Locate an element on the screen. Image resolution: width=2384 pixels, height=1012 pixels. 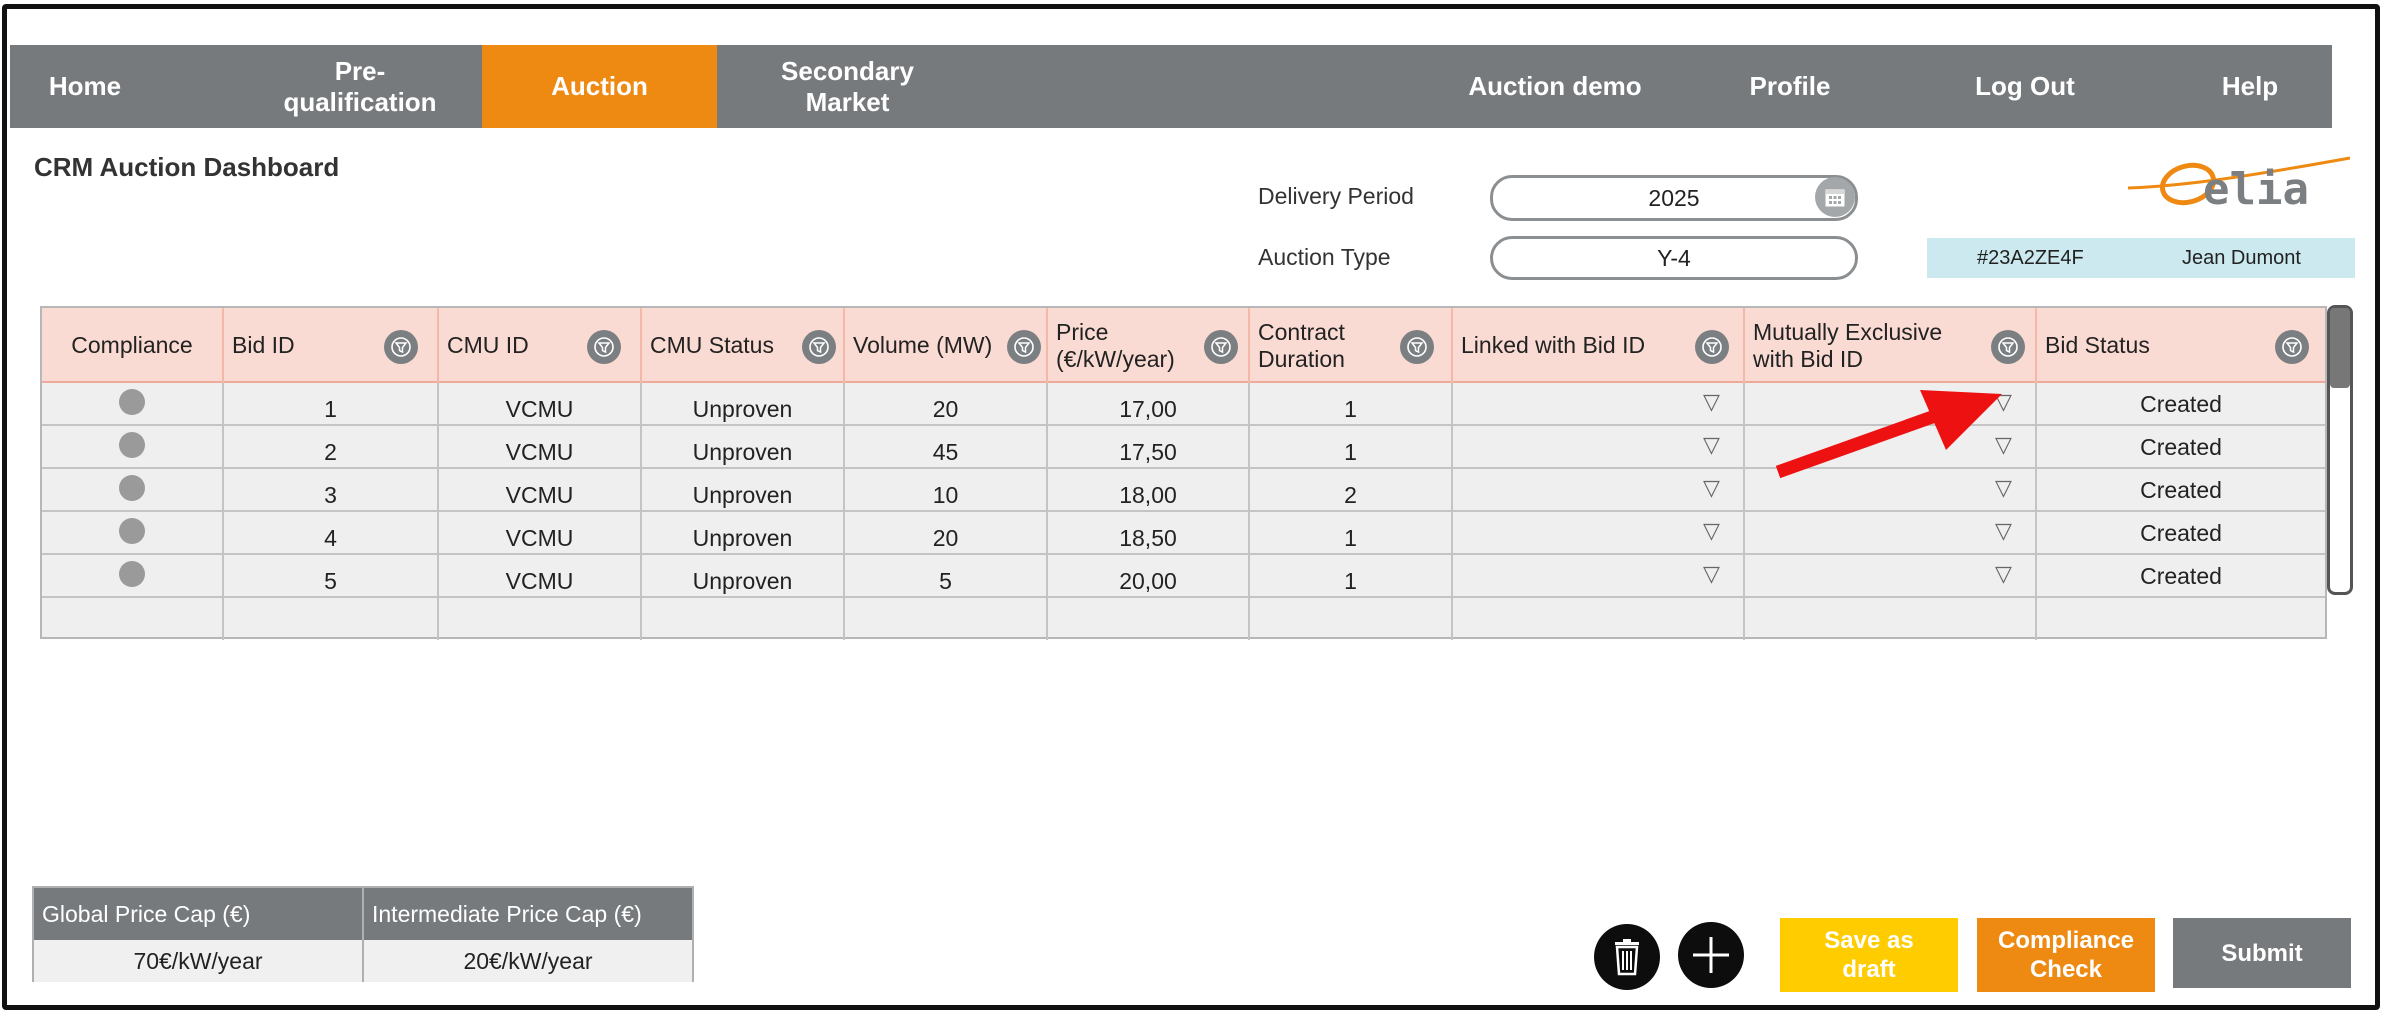
price-cell: 18,50 is located at coordinates (1149, 533).